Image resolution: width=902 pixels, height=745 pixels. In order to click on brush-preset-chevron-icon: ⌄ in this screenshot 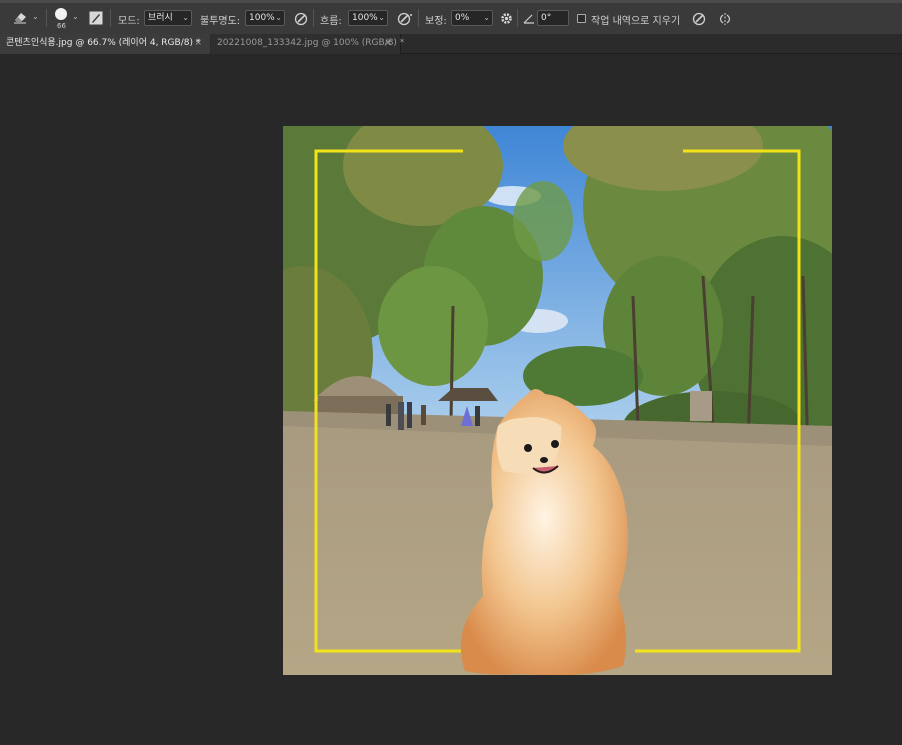, I will do `click(75, 16)`.